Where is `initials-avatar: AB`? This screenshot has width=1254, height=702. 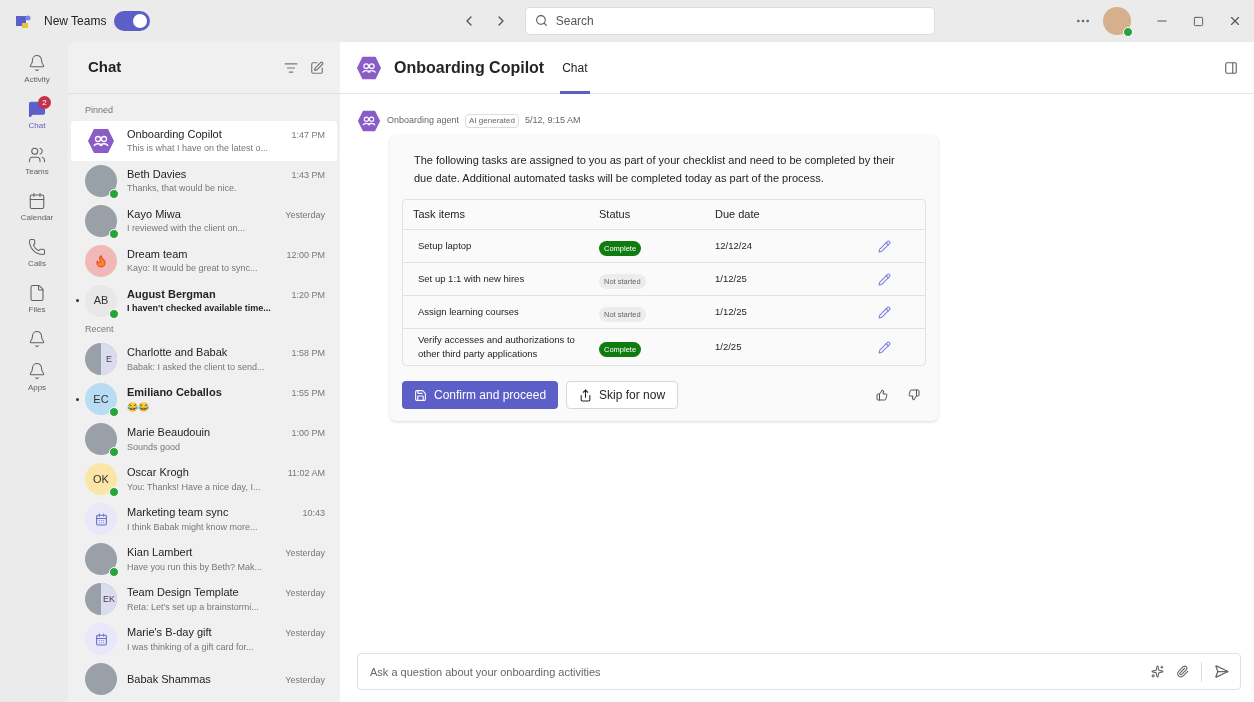 initials-avatar: AB is located at coordinates (101, 300).